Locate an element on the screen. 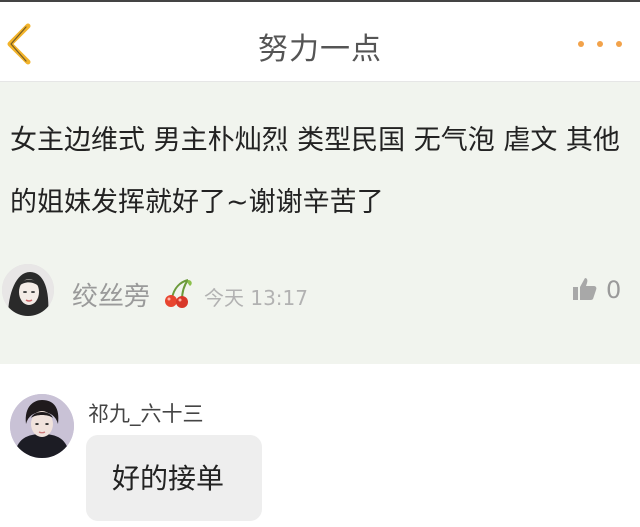 This screenshot has width=640, height=527. thumbs-up-icon is located at coordinates (585, 289).